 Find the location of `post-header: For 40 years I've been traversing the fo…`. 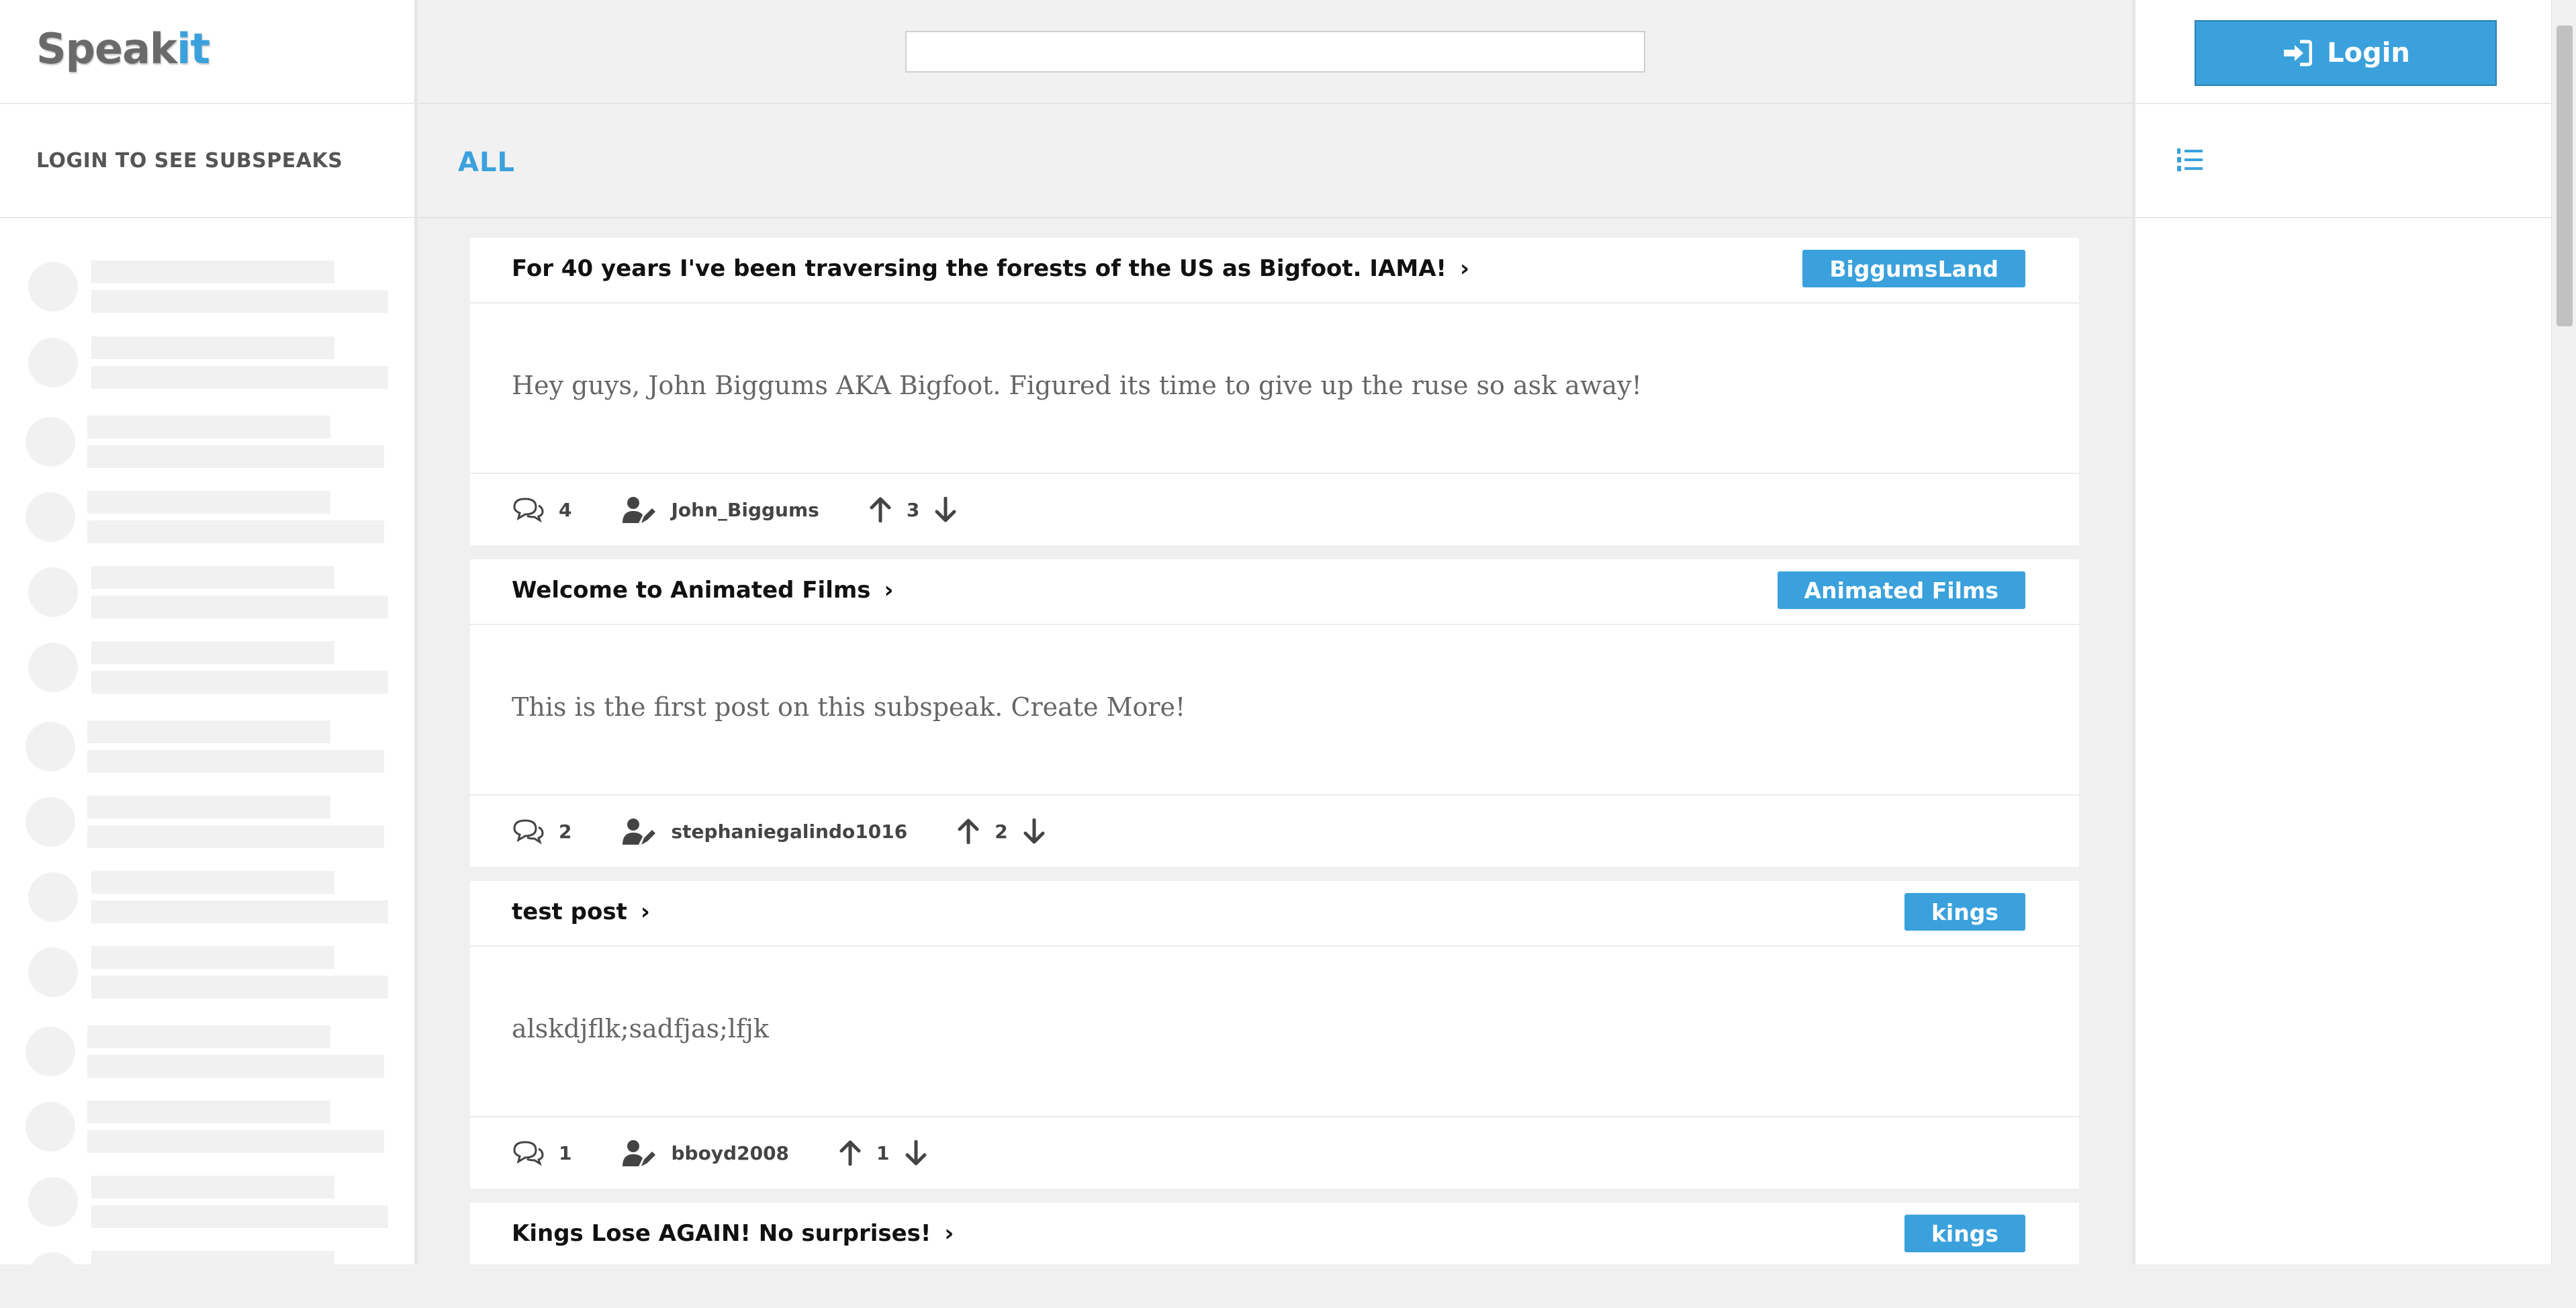

post-header: For 40 years I've been traversing the fo… is located at coordinates (1274, 270).